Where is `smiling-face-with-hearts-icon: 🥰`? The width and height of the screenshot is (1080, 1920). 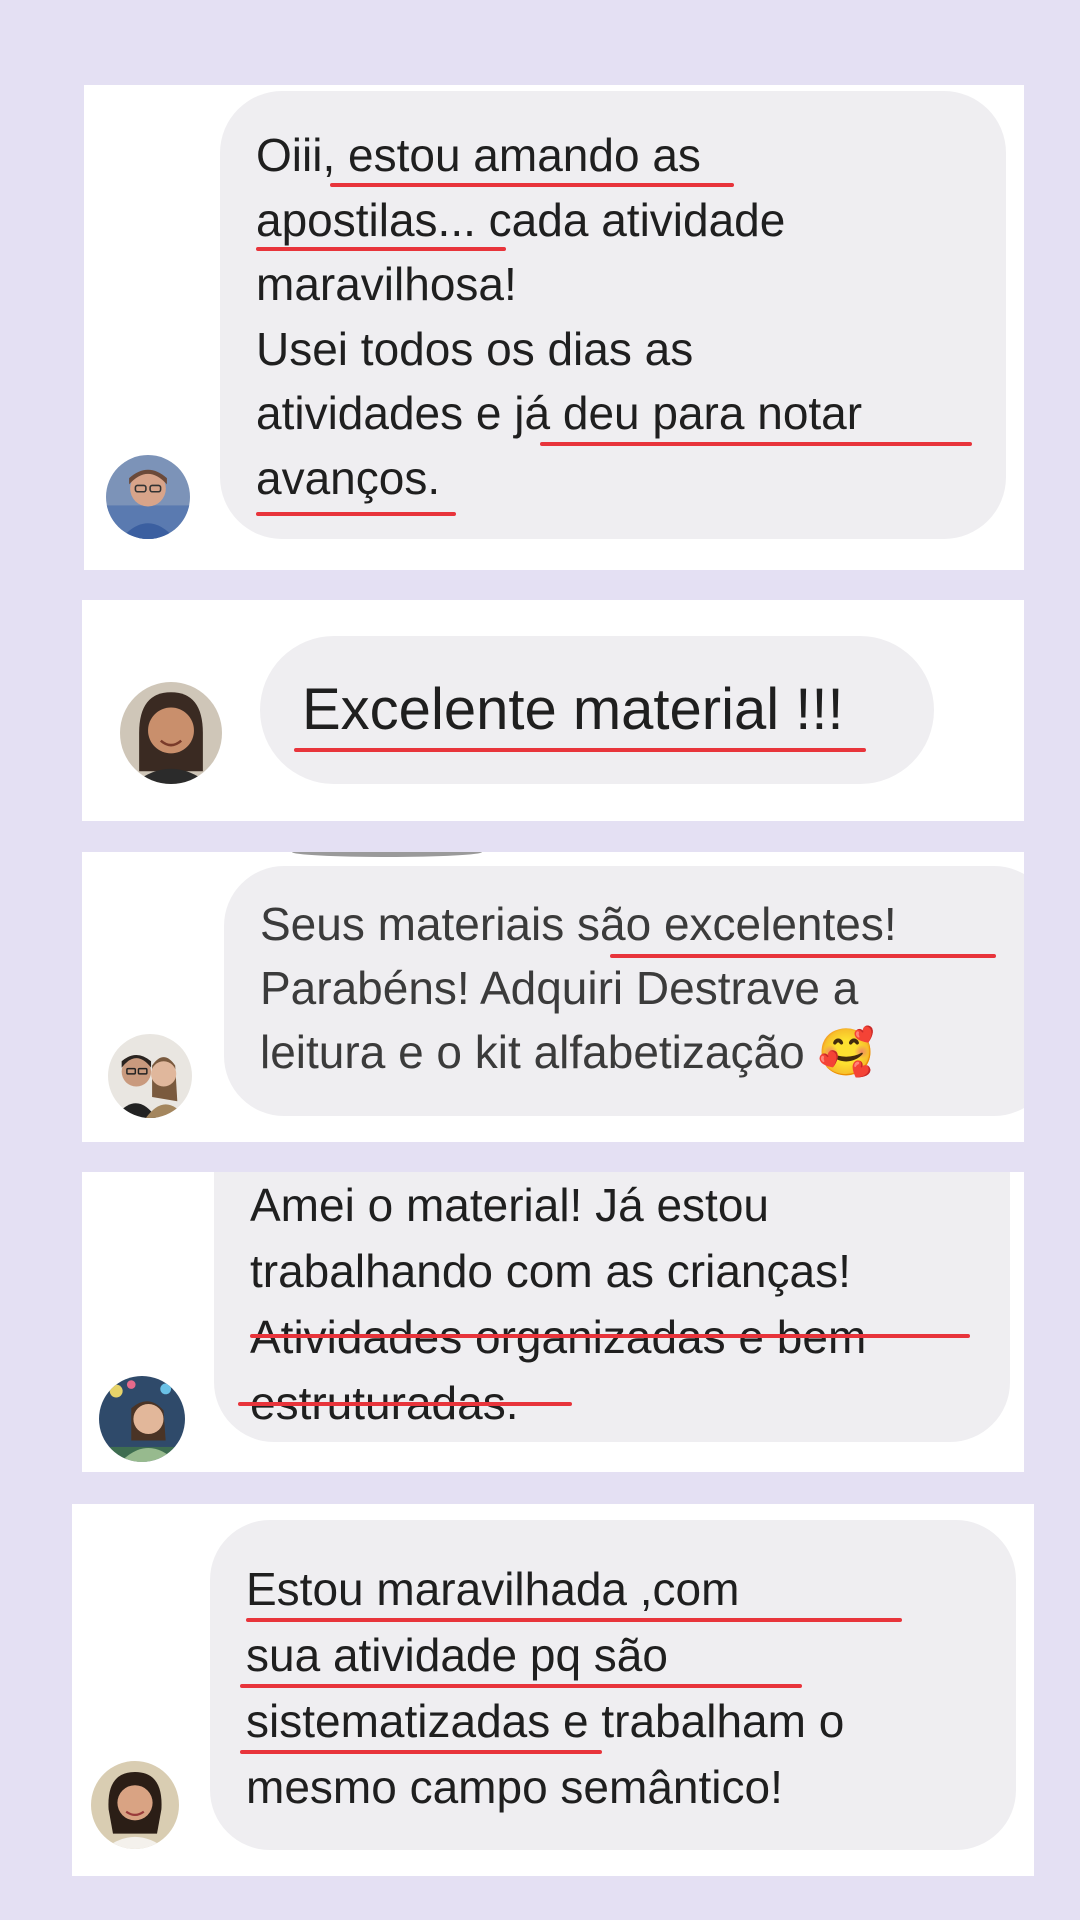 smiling-face-with-hearts-icon: 🥰 is located at coordinates (846, 1052).